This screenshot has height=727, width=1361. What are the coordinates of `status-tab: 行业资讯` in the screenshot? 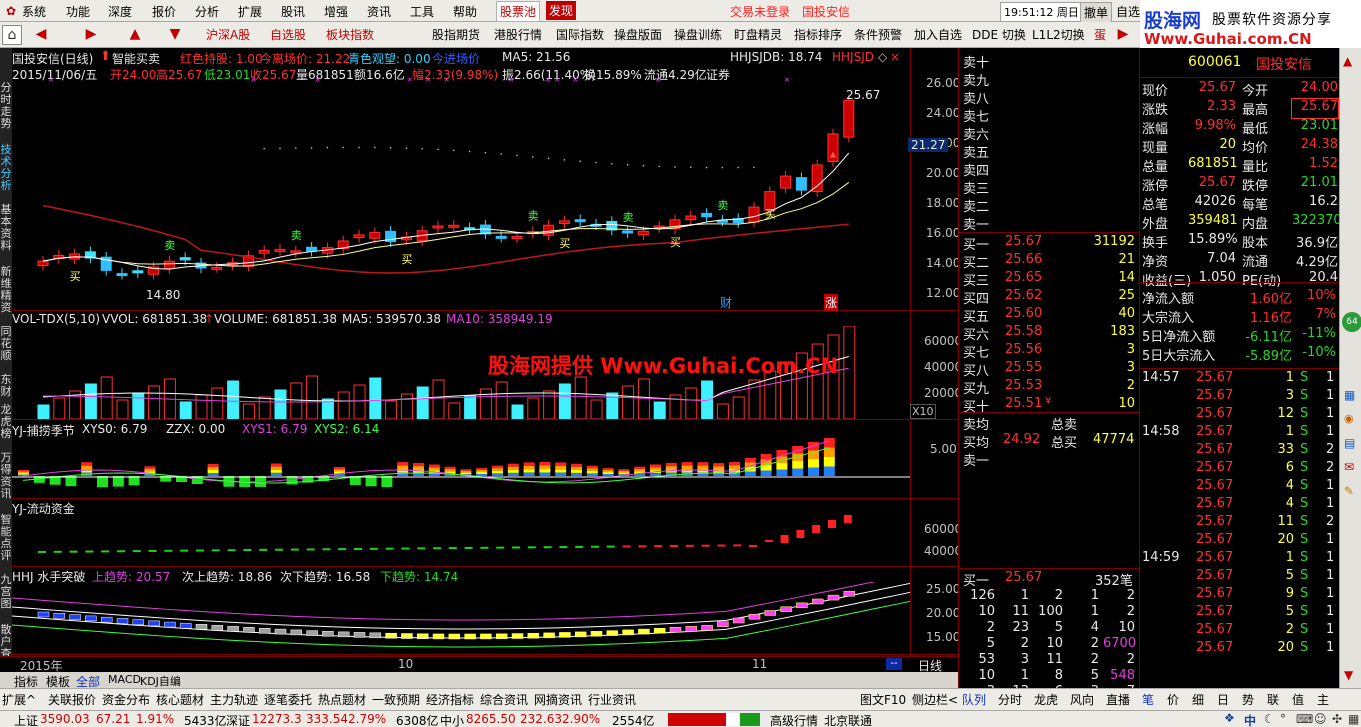 It's located at (612, 699).